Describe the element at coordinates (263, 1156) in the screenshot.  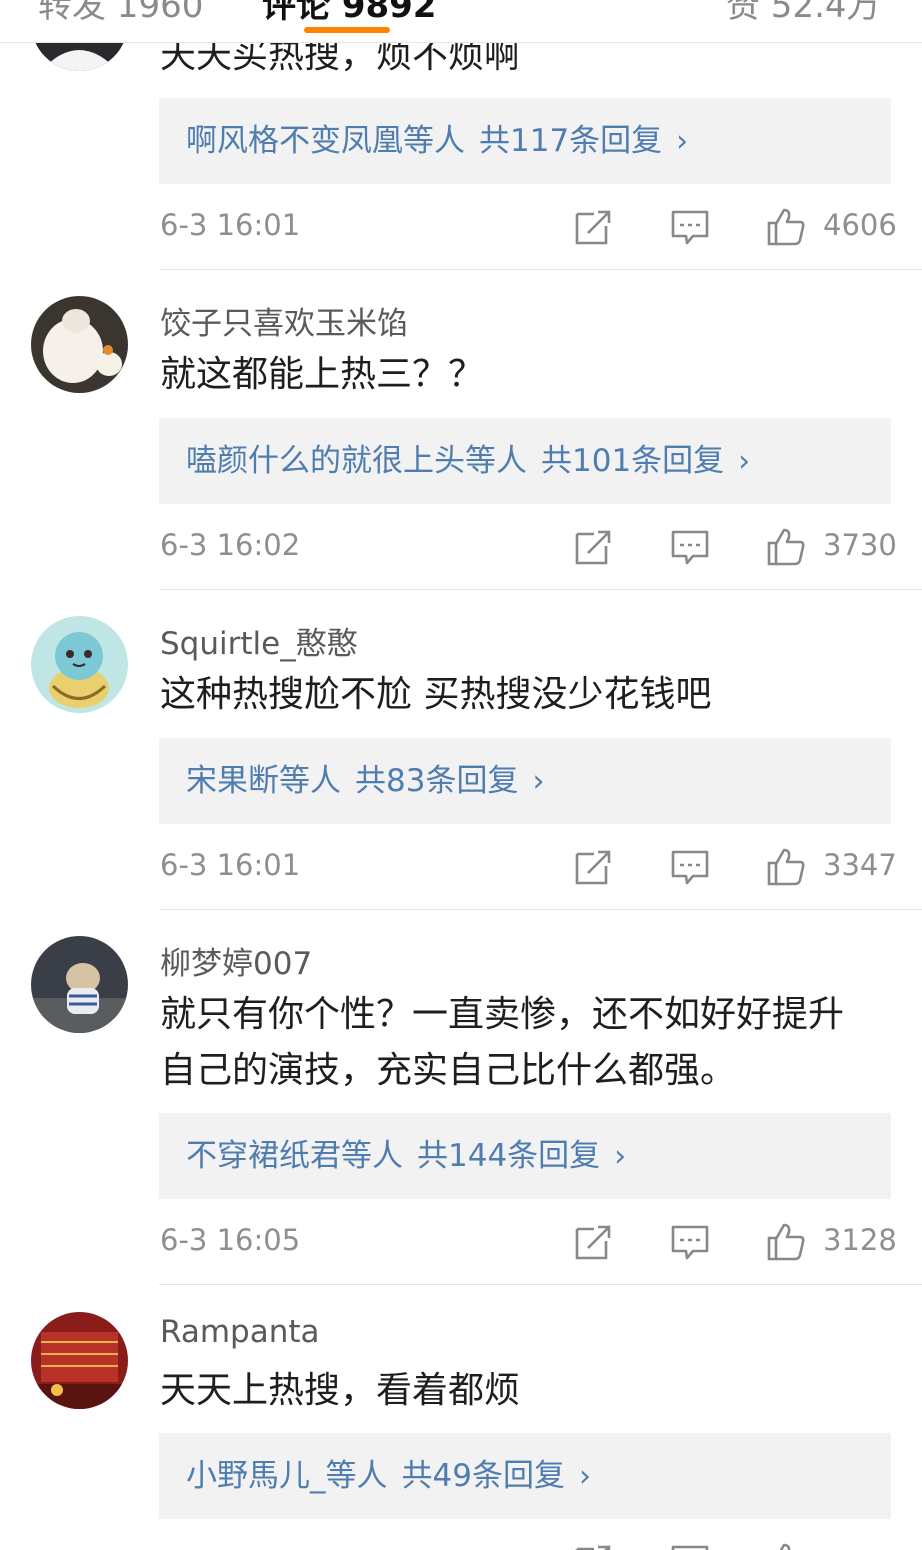
I see `reply-users: 不穿裙纸君` at that location.